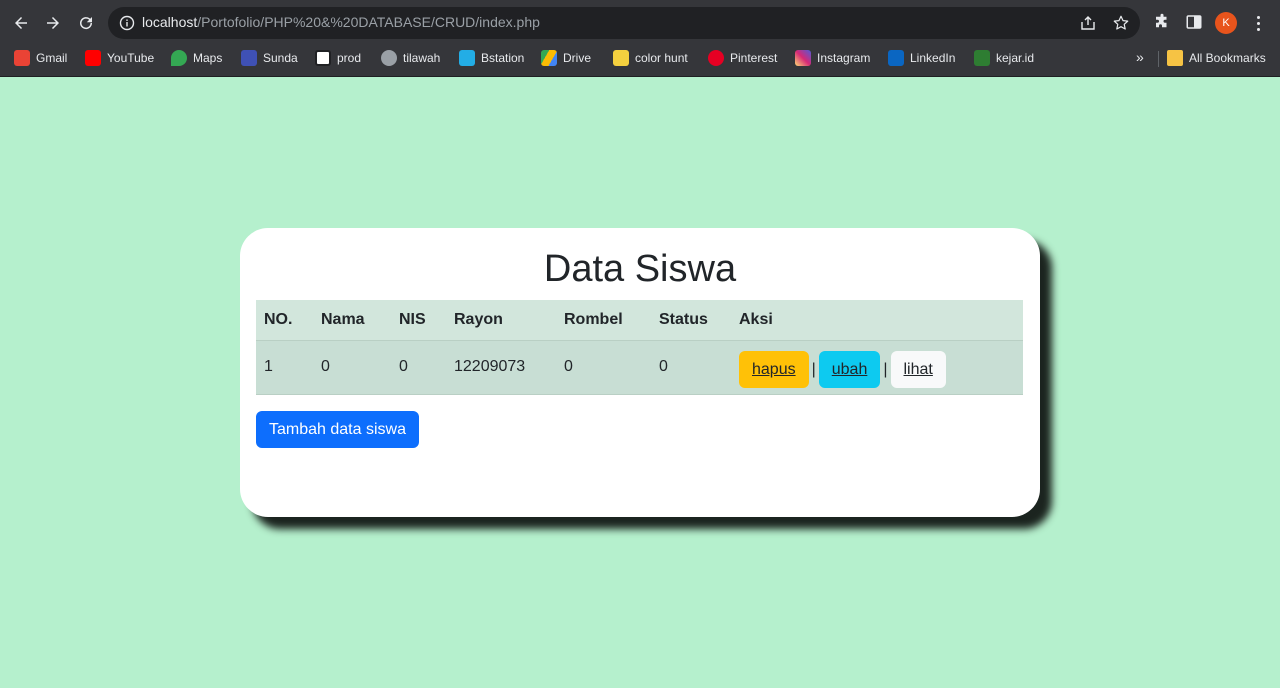 The image size is (1280, 688). What do you see at coordinates (422, 58) in the screenshot?
I see `bookmark-label: tilawah` at bounding box center [422, 58].